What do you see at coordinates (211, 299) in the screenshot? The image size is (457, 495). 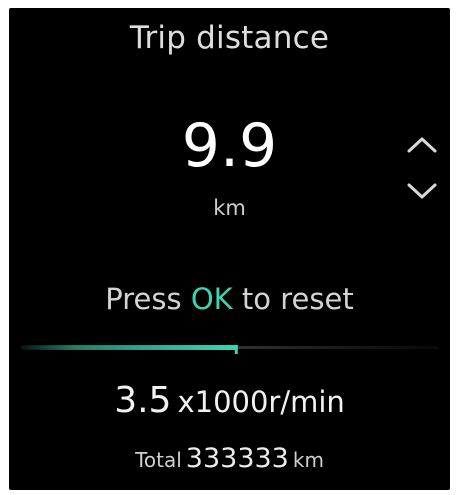 I see `reset-ok-key: OK` at bounding box center [211, 299].